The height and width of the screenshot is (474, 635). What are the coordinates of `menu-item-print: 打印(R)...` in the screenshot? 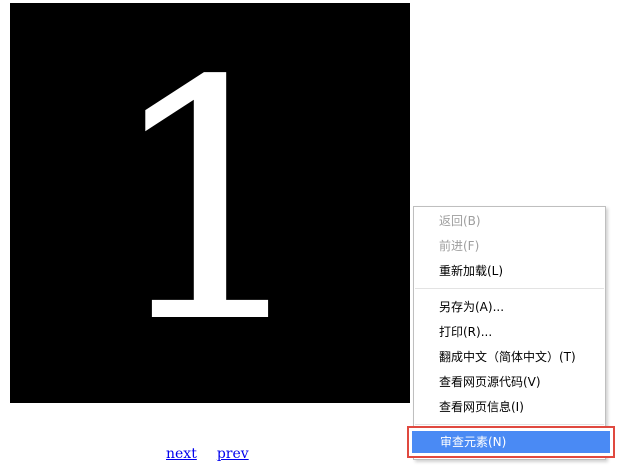 It's located at (509, 332).